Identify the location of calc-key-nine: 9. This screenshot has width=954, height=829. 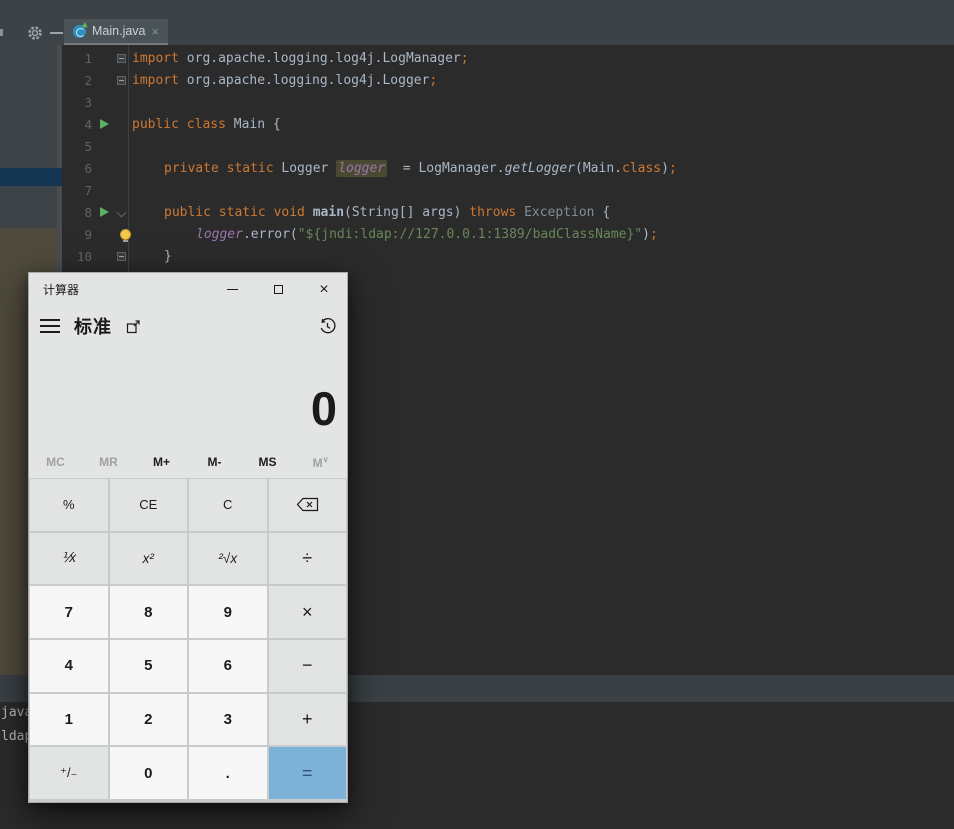
(228, 612).